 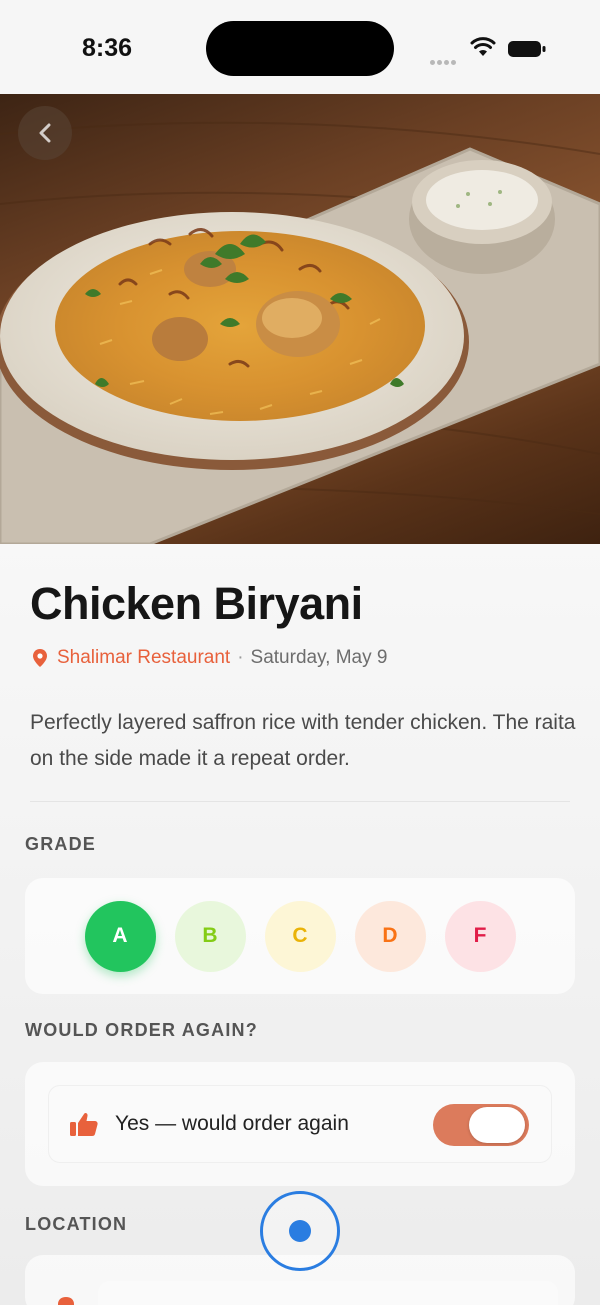 What do you see at coordinates (483, 46) in the screenshot?
I see `wifi-icon` at bounding box center [483, 46].